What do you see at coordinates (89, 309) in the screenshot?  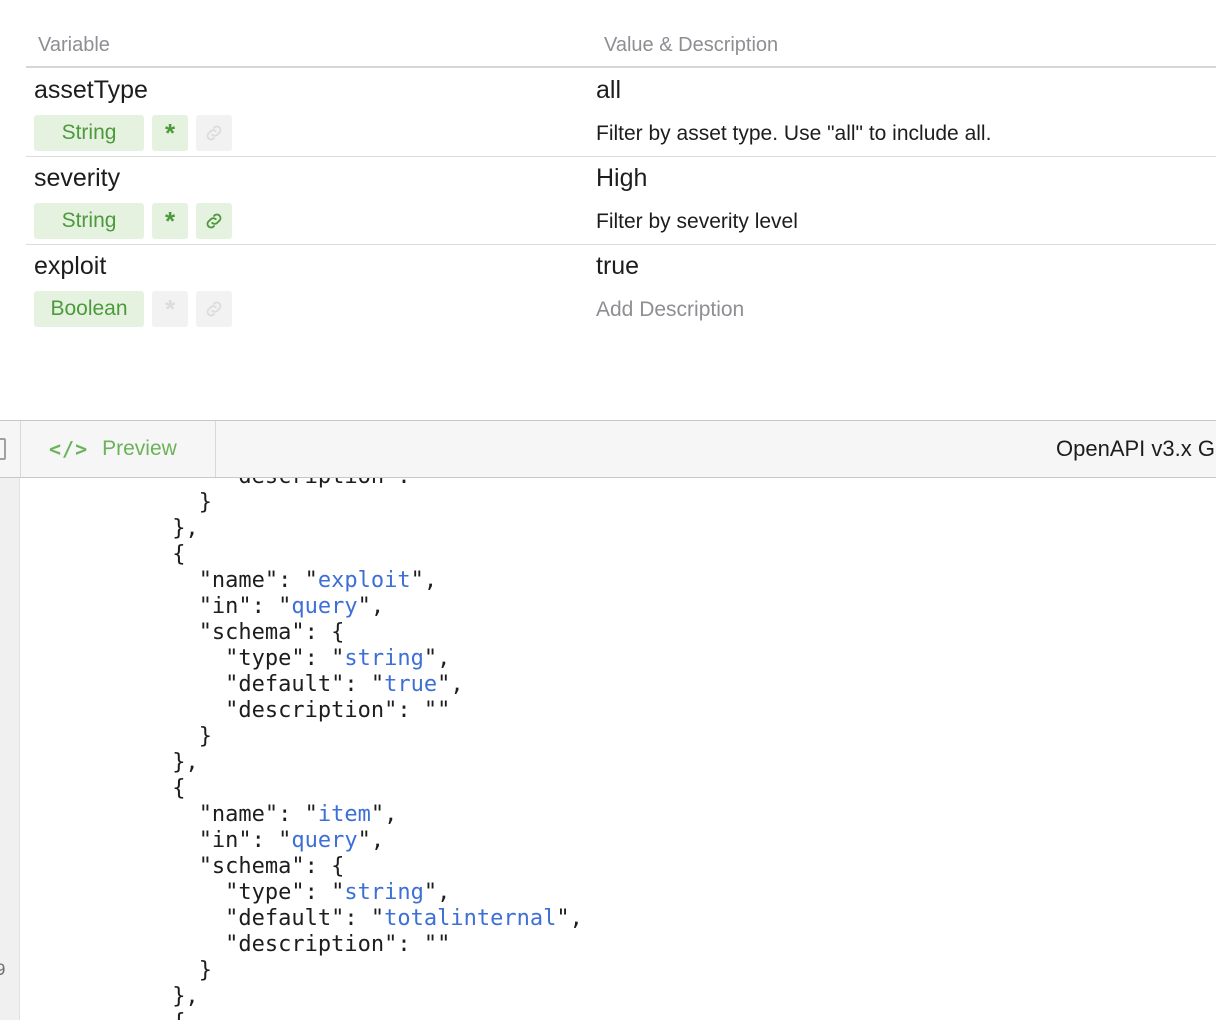 I see `type-badge: Boolean` at bounding box center [89, 309].